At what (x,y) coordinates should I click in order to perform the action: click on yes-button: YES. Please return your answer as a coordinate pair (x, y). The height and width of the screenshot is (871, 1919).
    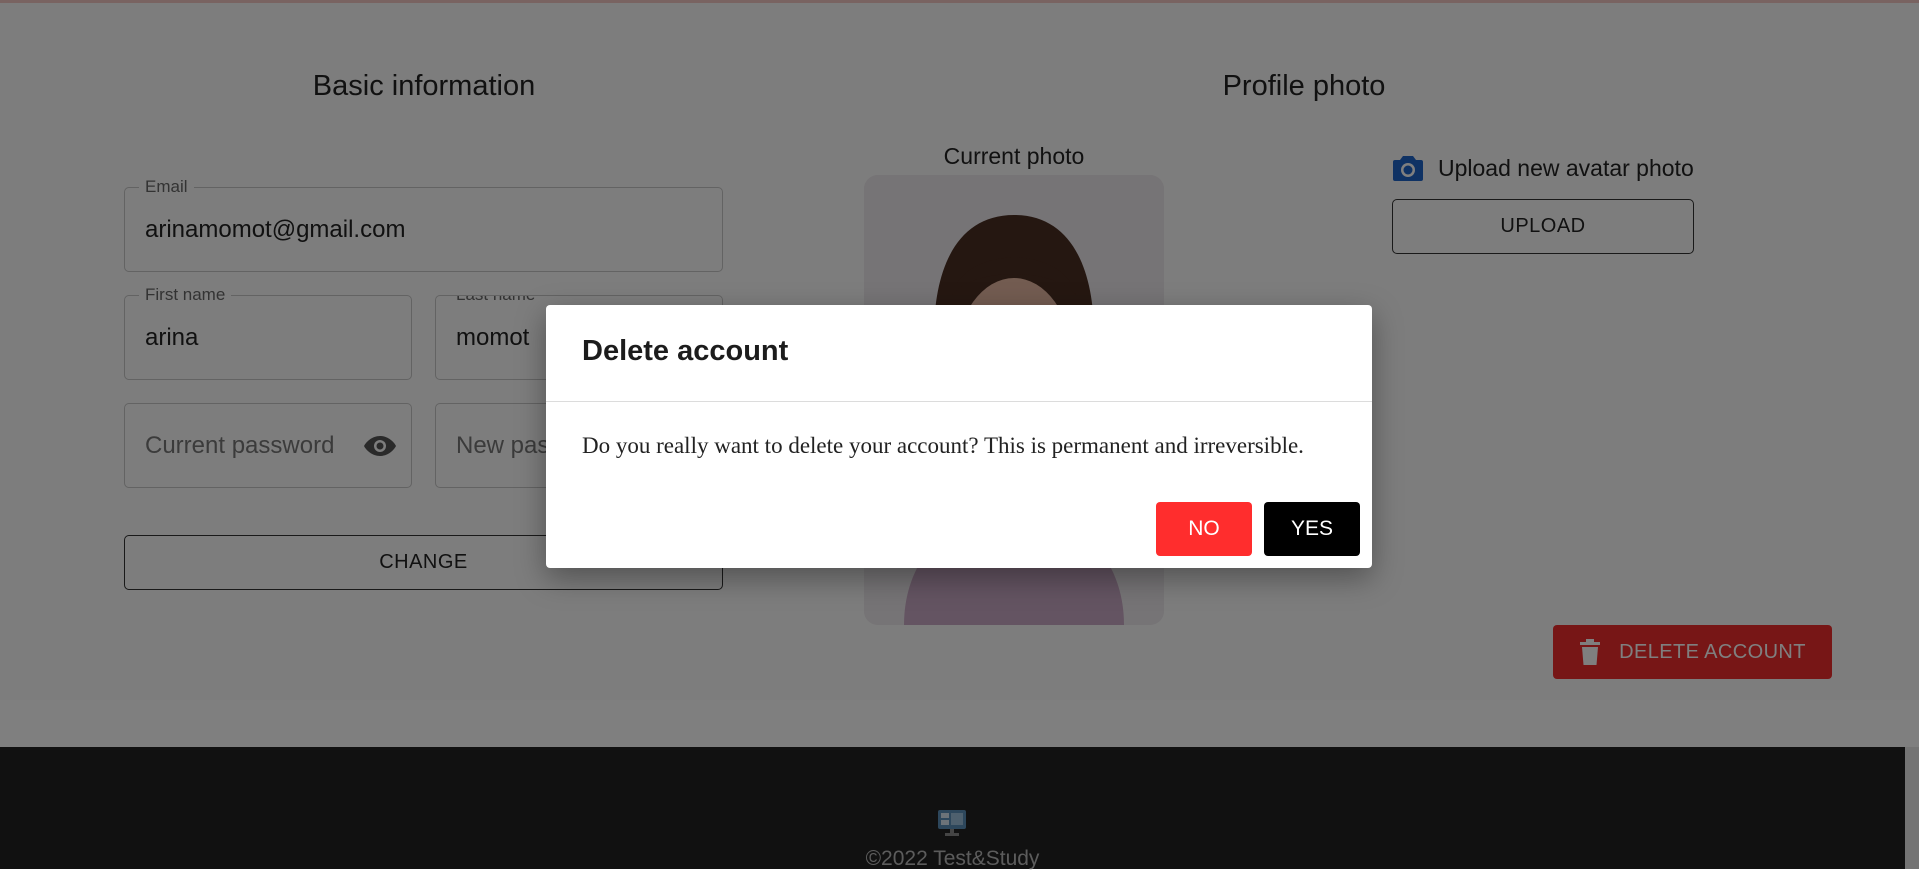
    Looking at the image, I should click on (1312, 529).